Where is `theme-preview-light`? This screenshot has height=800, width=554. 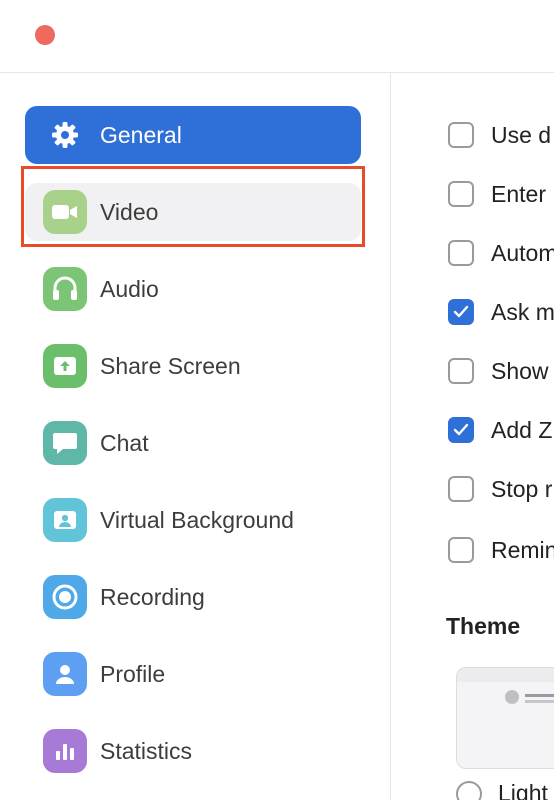 theme-preview-light is located at coordinates (505, 718).